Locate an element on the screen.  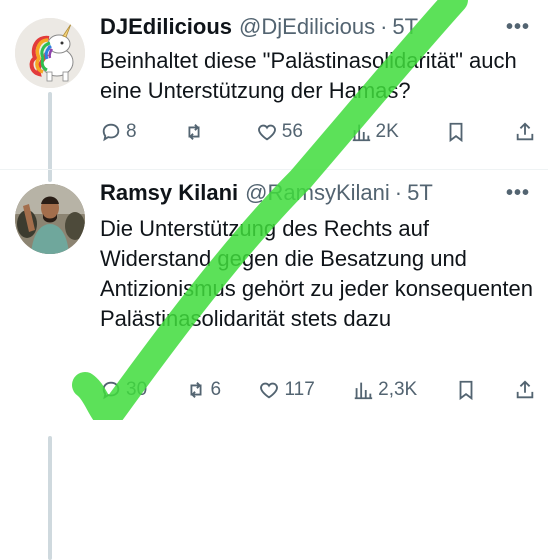
author-handle: @RamsyKilani is located at coordinates (317, 193).